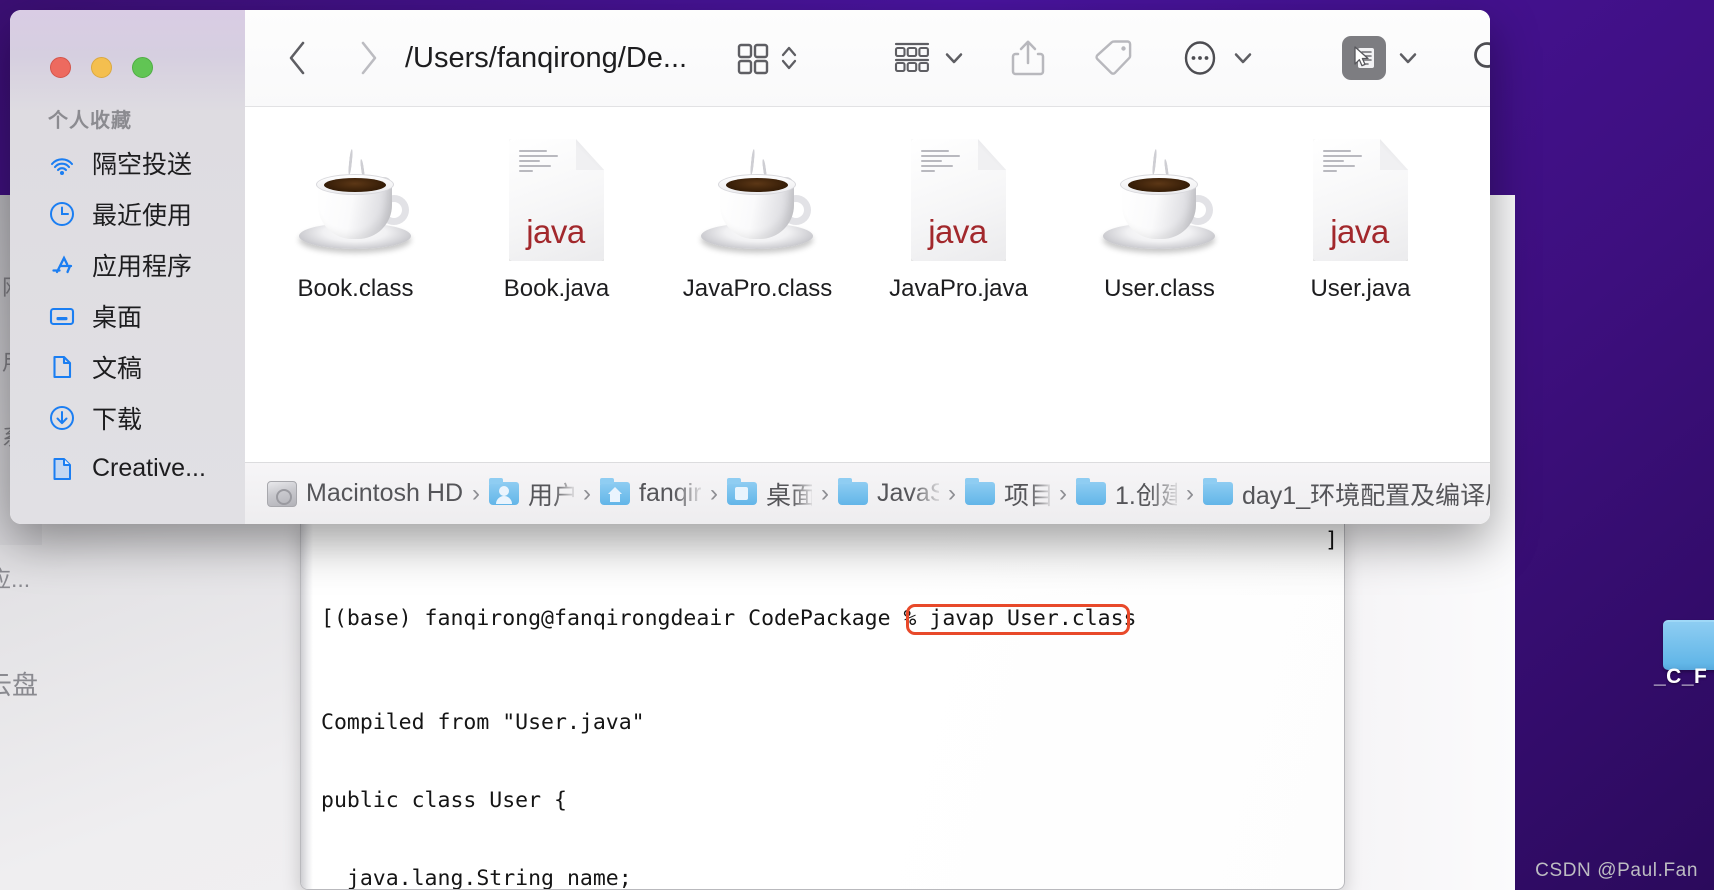 This screenshot has width=1714, height=890. Describe the element at coordinates (789, 58) in the screenshot. I see `view-mode-chevron-icon` at that location.